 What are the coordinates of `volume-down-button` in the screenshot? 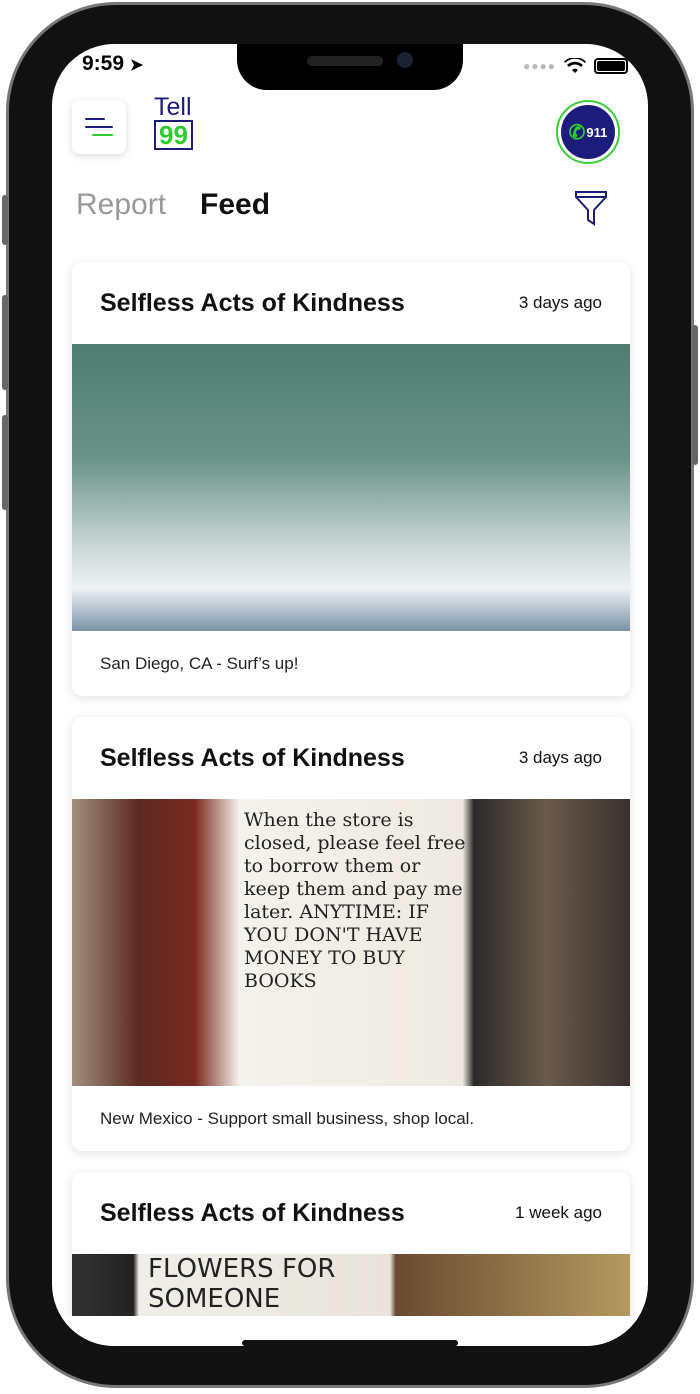 It's located at (5, 462).